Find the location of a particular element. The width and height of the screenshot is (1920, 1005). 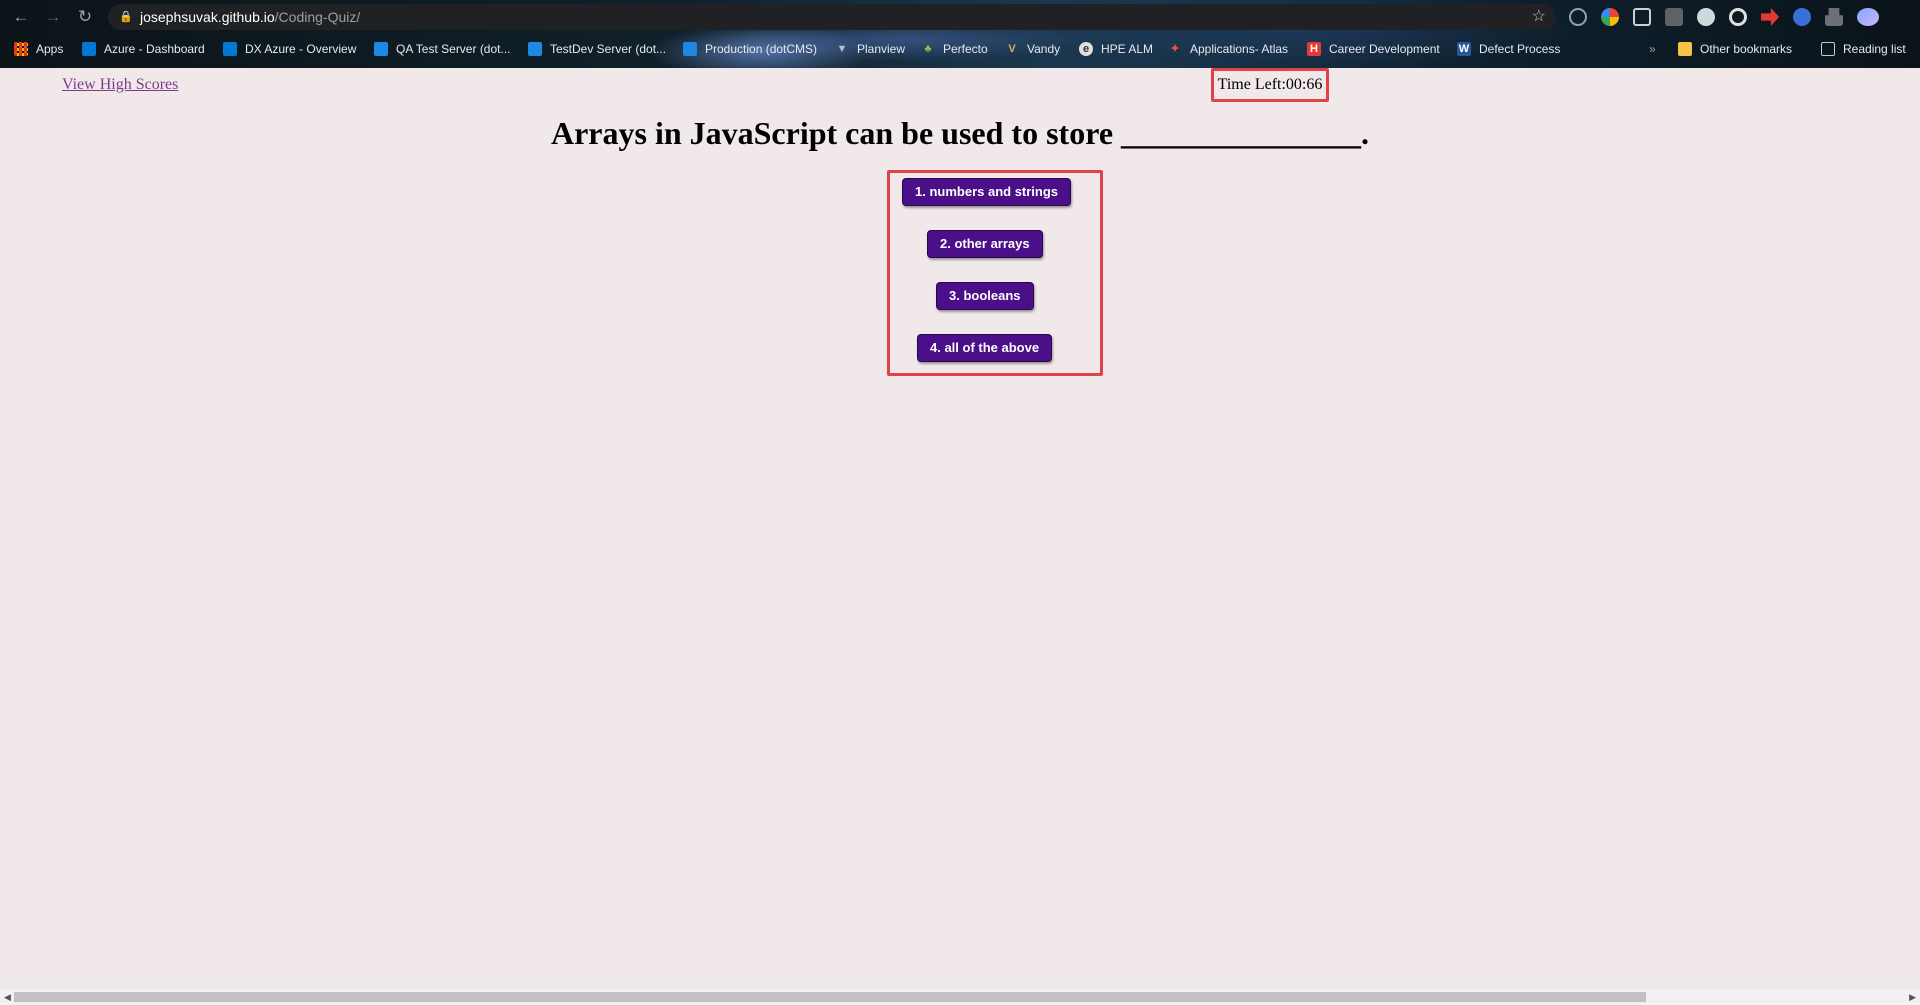

hpe-alm-icon: e is located at coordinates (1086, 49).